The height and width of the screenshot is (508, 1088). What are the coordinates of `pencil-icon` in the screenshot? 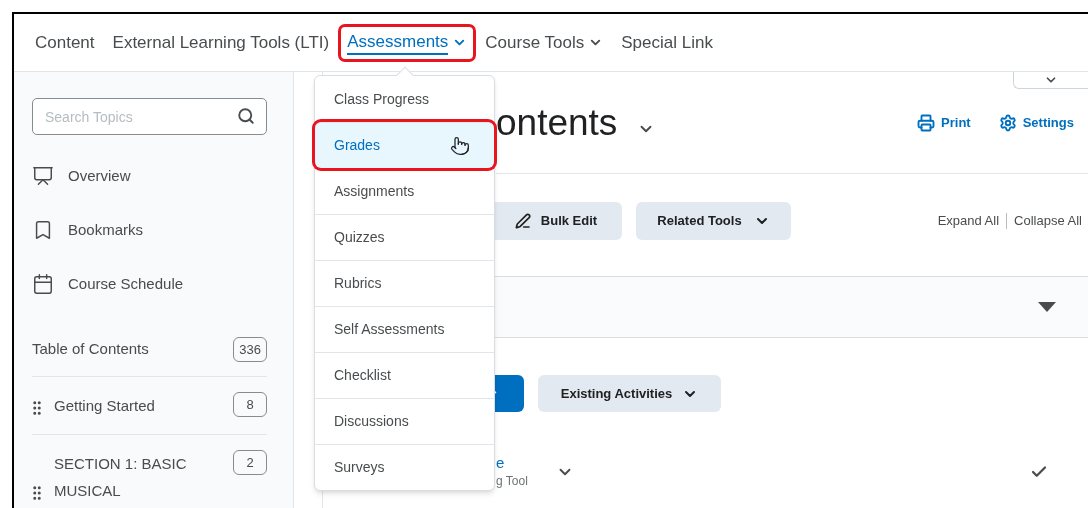 It's located at (522, 221).